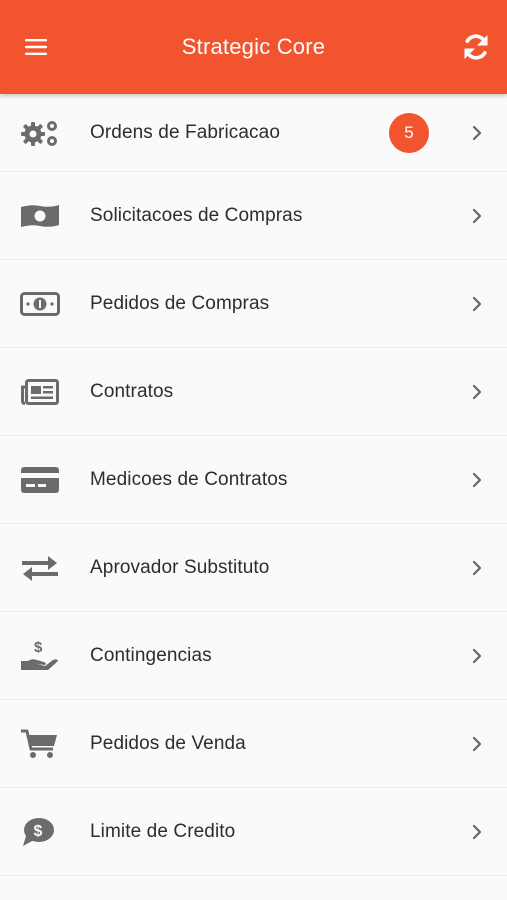  What do you see at coordinates (45, 392) in the screenshot?
I see `newspaper-icon` at bounding box center [45, 392].